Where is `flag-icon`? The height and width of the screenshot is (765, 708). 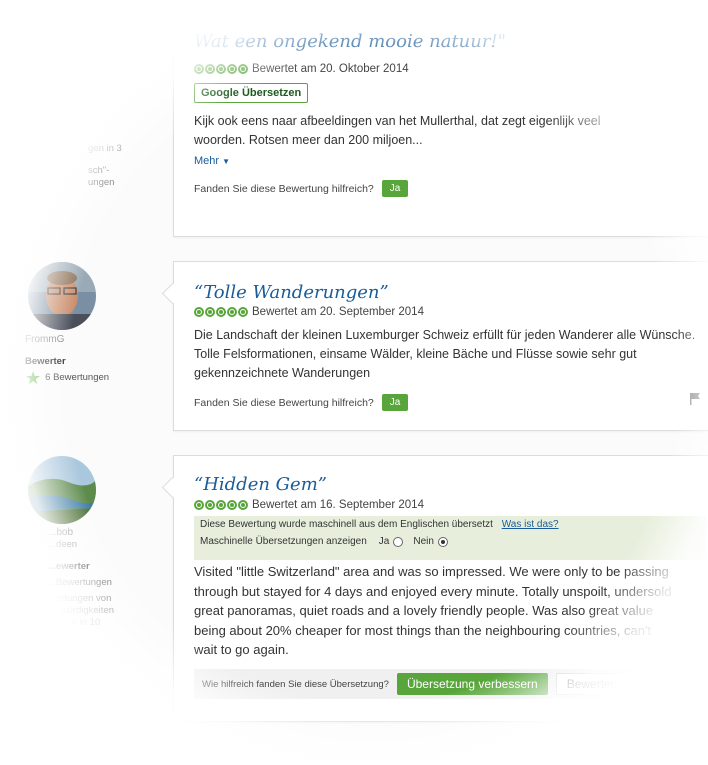
flag-icon is located at coordinates (695, 401).